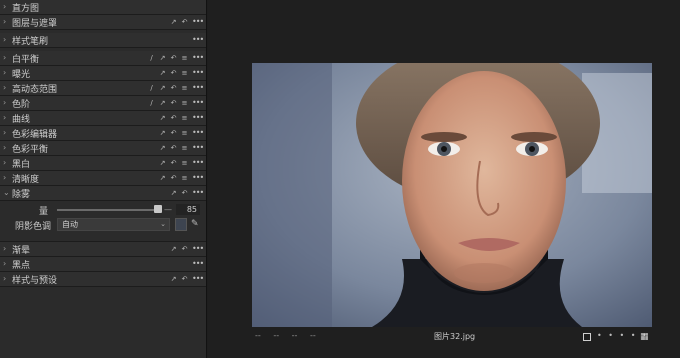  Describe the element at coordinates (103, 40) in the screenshot. I see `tool-style-brushes: › 样式笔刷 •••` at that location.